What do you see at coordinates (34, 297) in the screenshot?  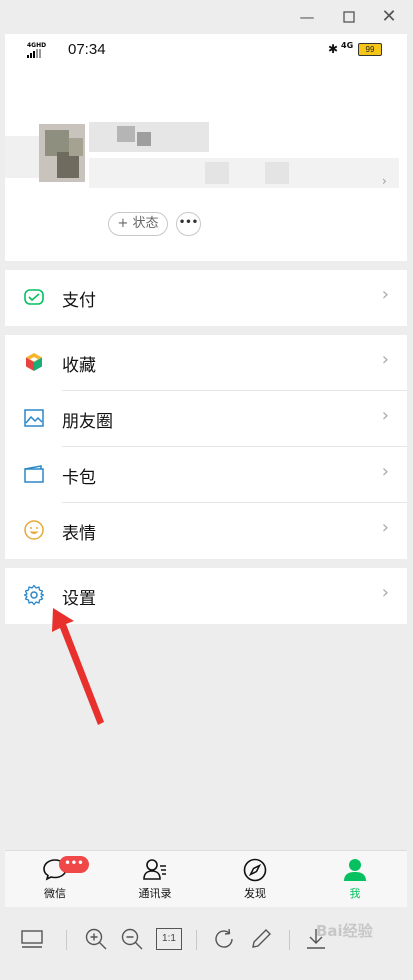 I see `pay-icon` at bounding box center [34, 297].